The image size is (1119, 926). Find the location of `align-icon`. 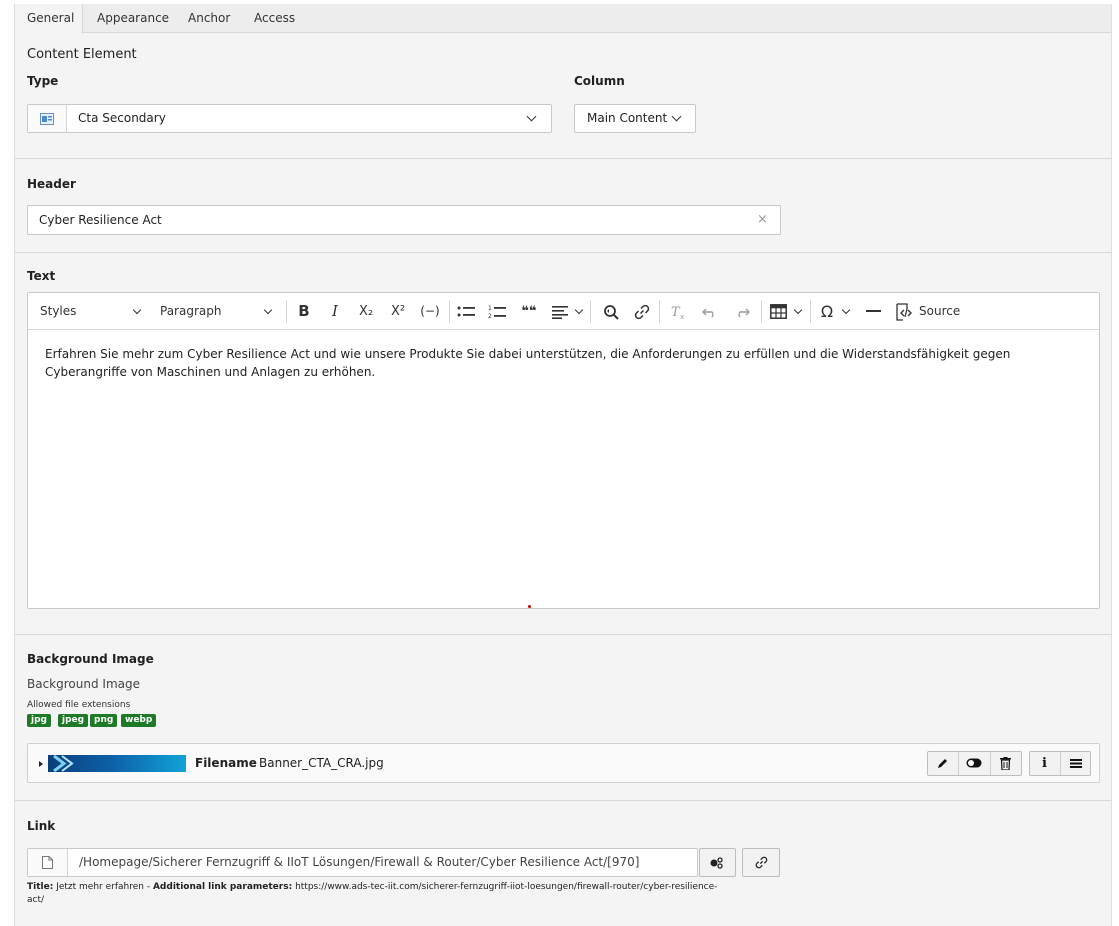

align-icon is located at coordinates (560, 312).